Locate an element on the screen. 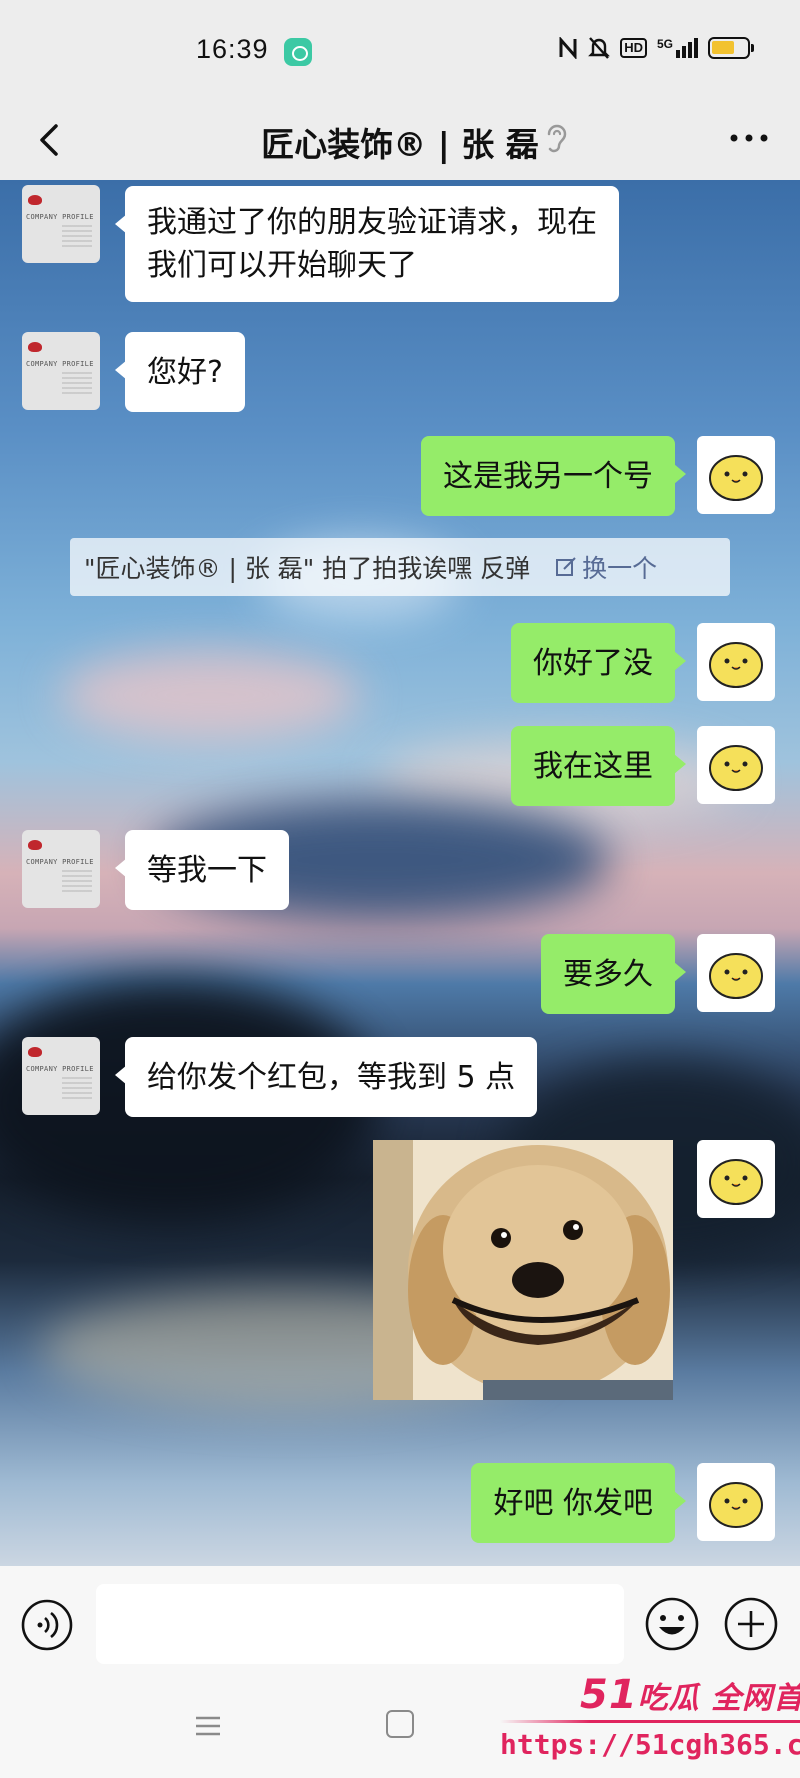 The image size is (800, 1778). recent-apps-icon is located at coordinates (208, 1726).